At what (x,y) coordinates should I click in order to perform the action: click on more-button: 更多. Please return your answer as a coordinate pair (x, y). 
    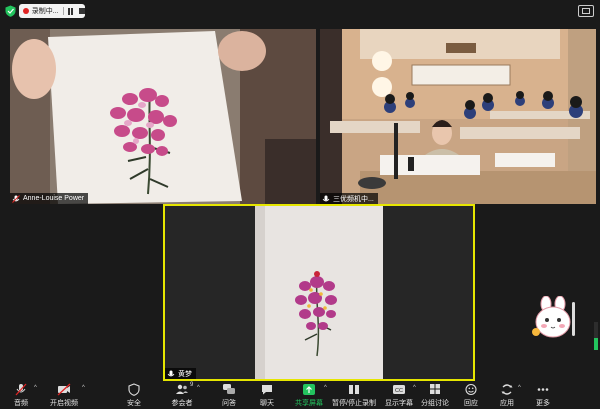
    Looking at the image, I should click on (543, 395).